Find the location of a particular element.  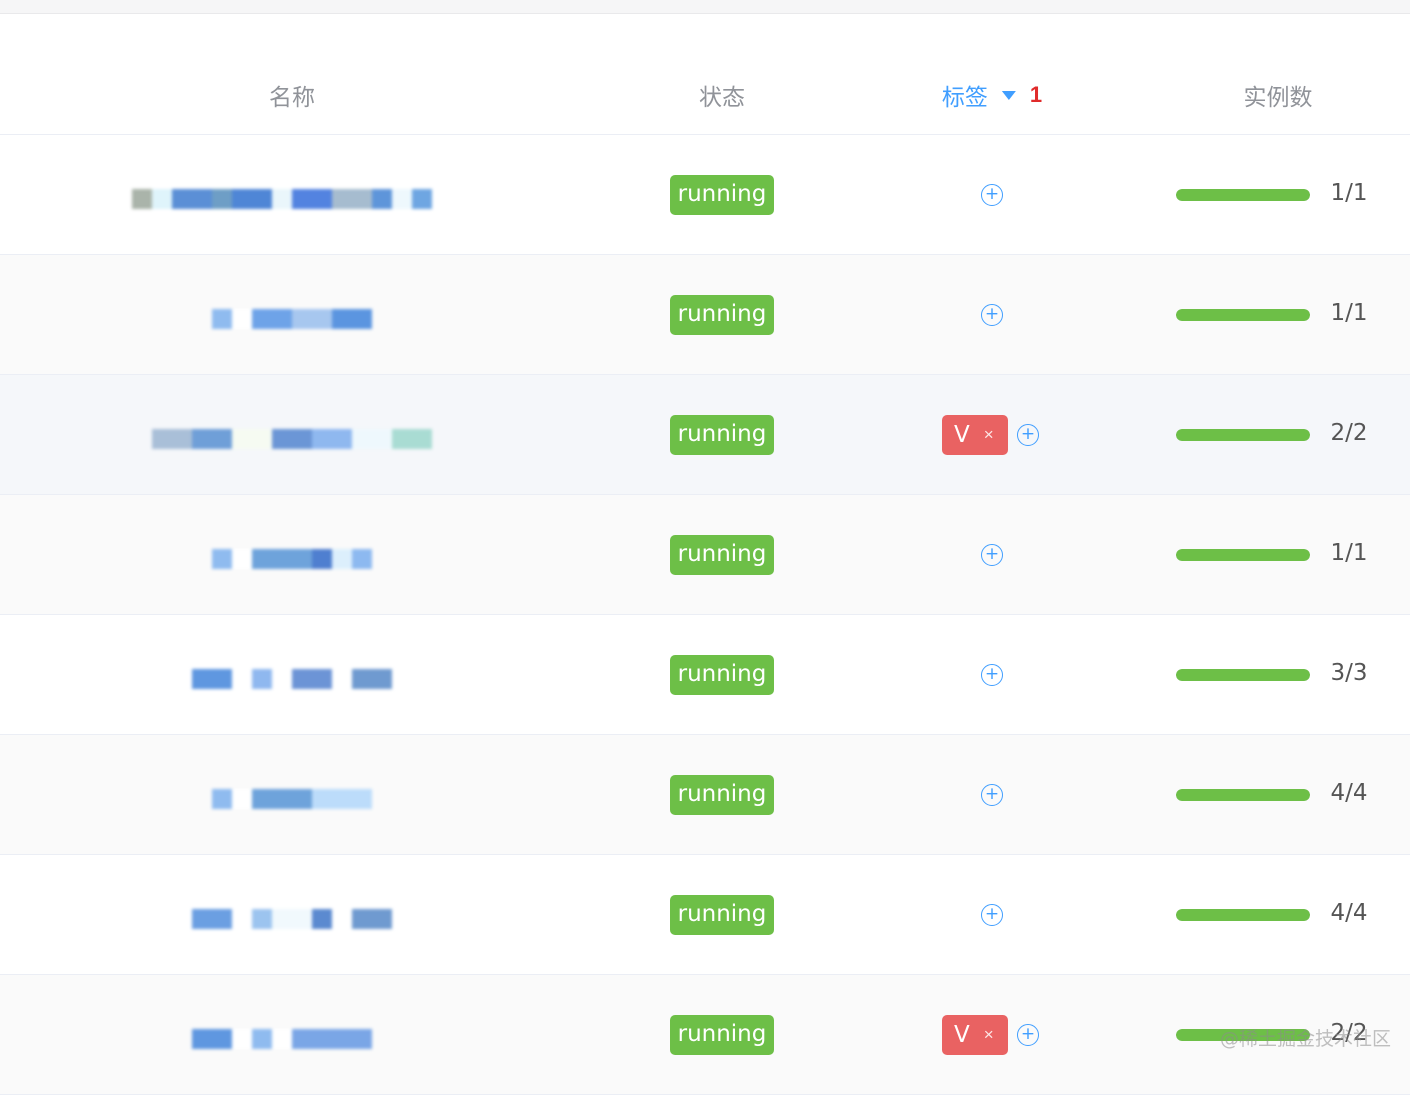

column-header-tags-label: 标签 is located at coordinates (964, 98).